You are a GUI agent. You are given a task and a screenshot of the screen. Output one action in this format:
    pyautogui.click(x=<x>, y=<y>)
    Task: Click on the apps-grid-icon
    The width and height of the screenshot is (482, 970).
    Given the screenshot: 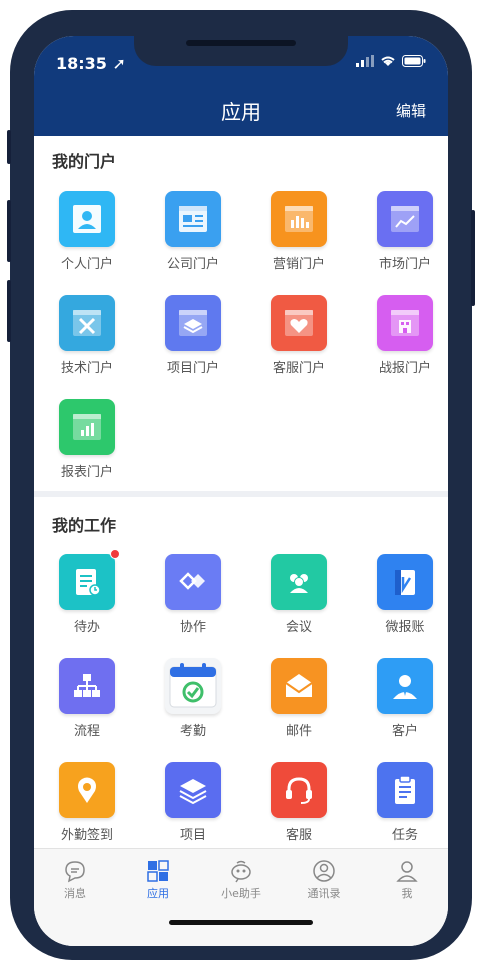 What is the action you would take?
    pyautogui.click(x=158, y=871)
    